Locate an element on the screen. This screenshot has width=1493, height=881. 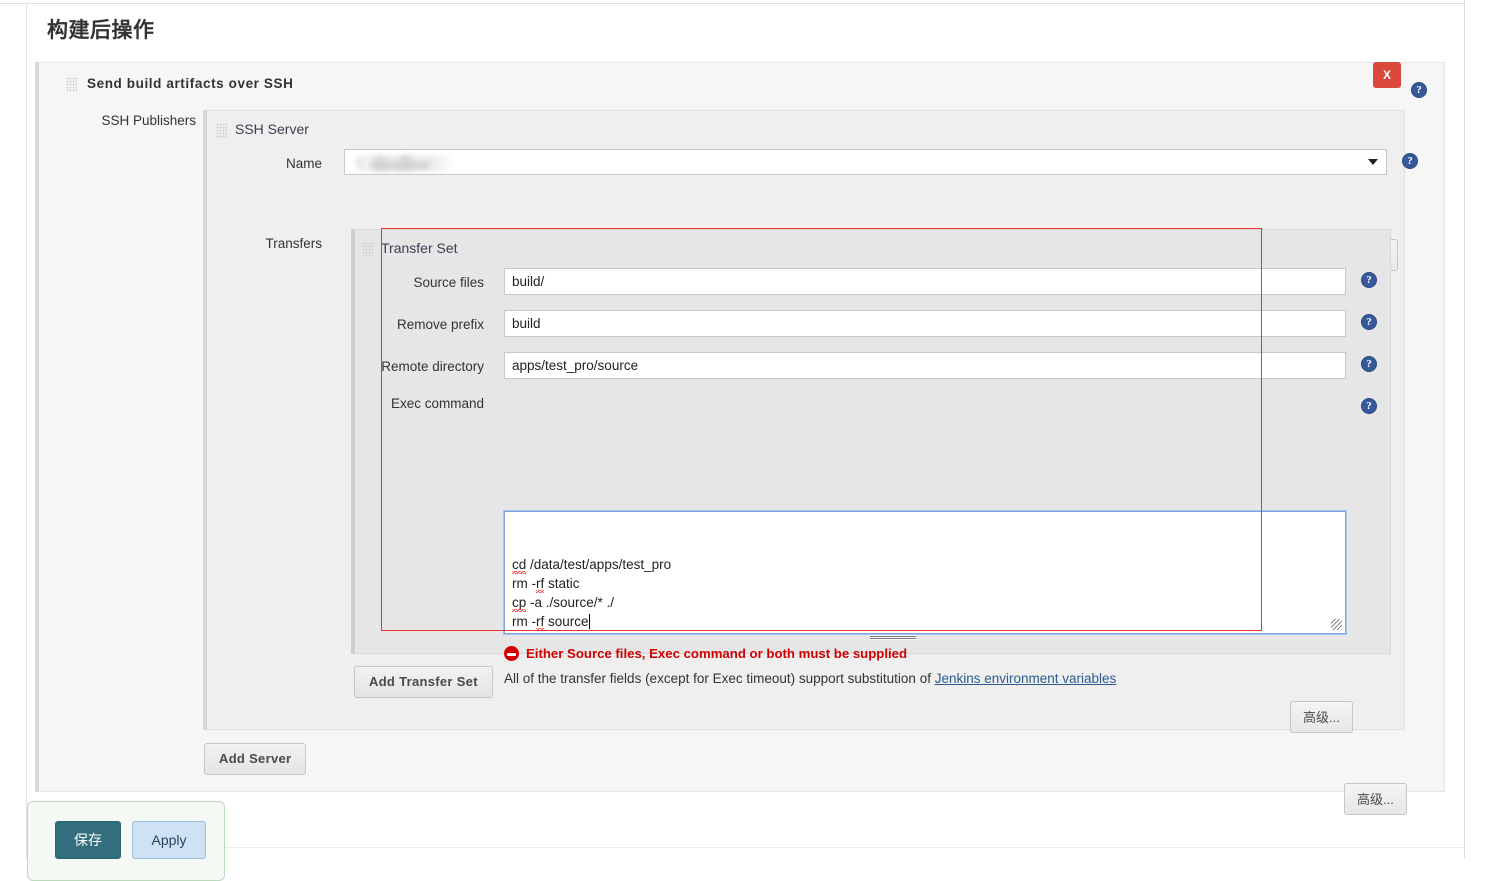
remove-prefix-input is located at coordinates (925, 323).